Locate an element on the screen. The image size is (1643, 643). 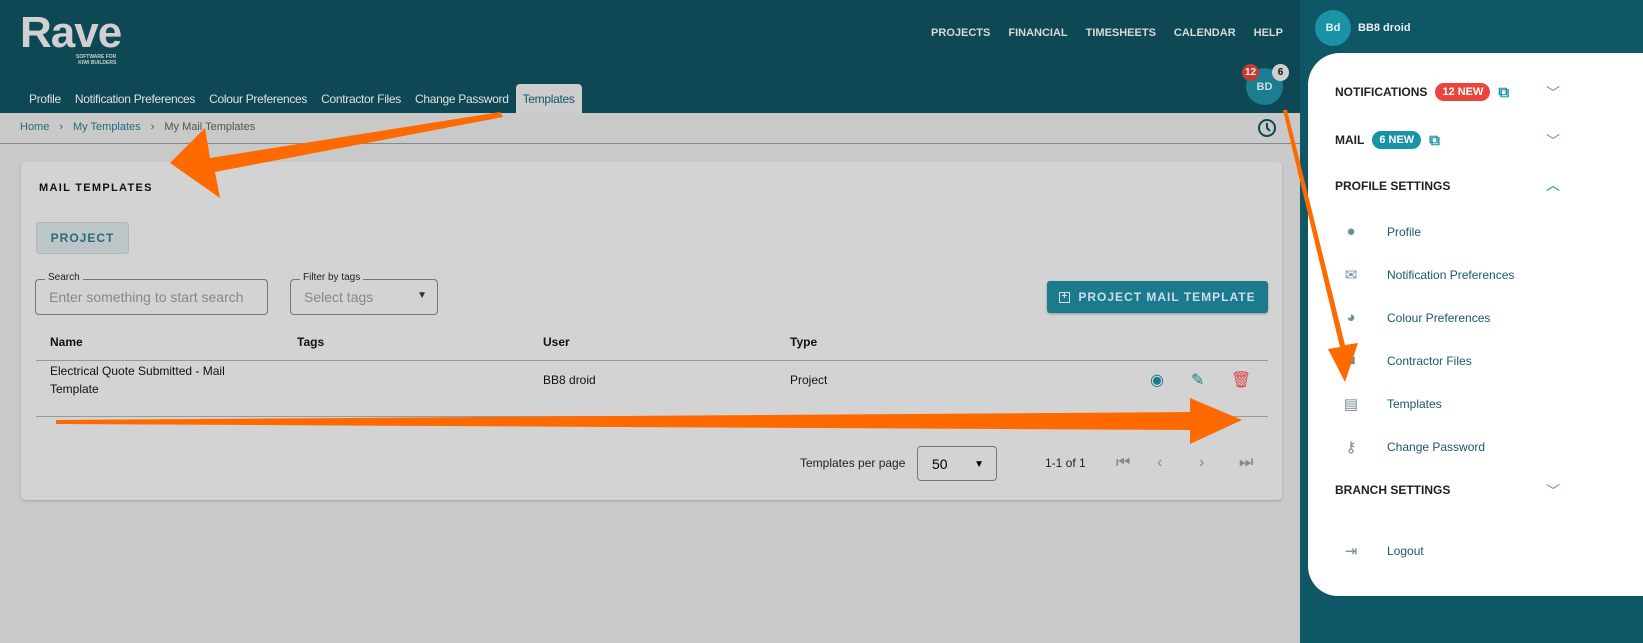
nav-projects: PROJECTS is located at coordinates (960, 33).